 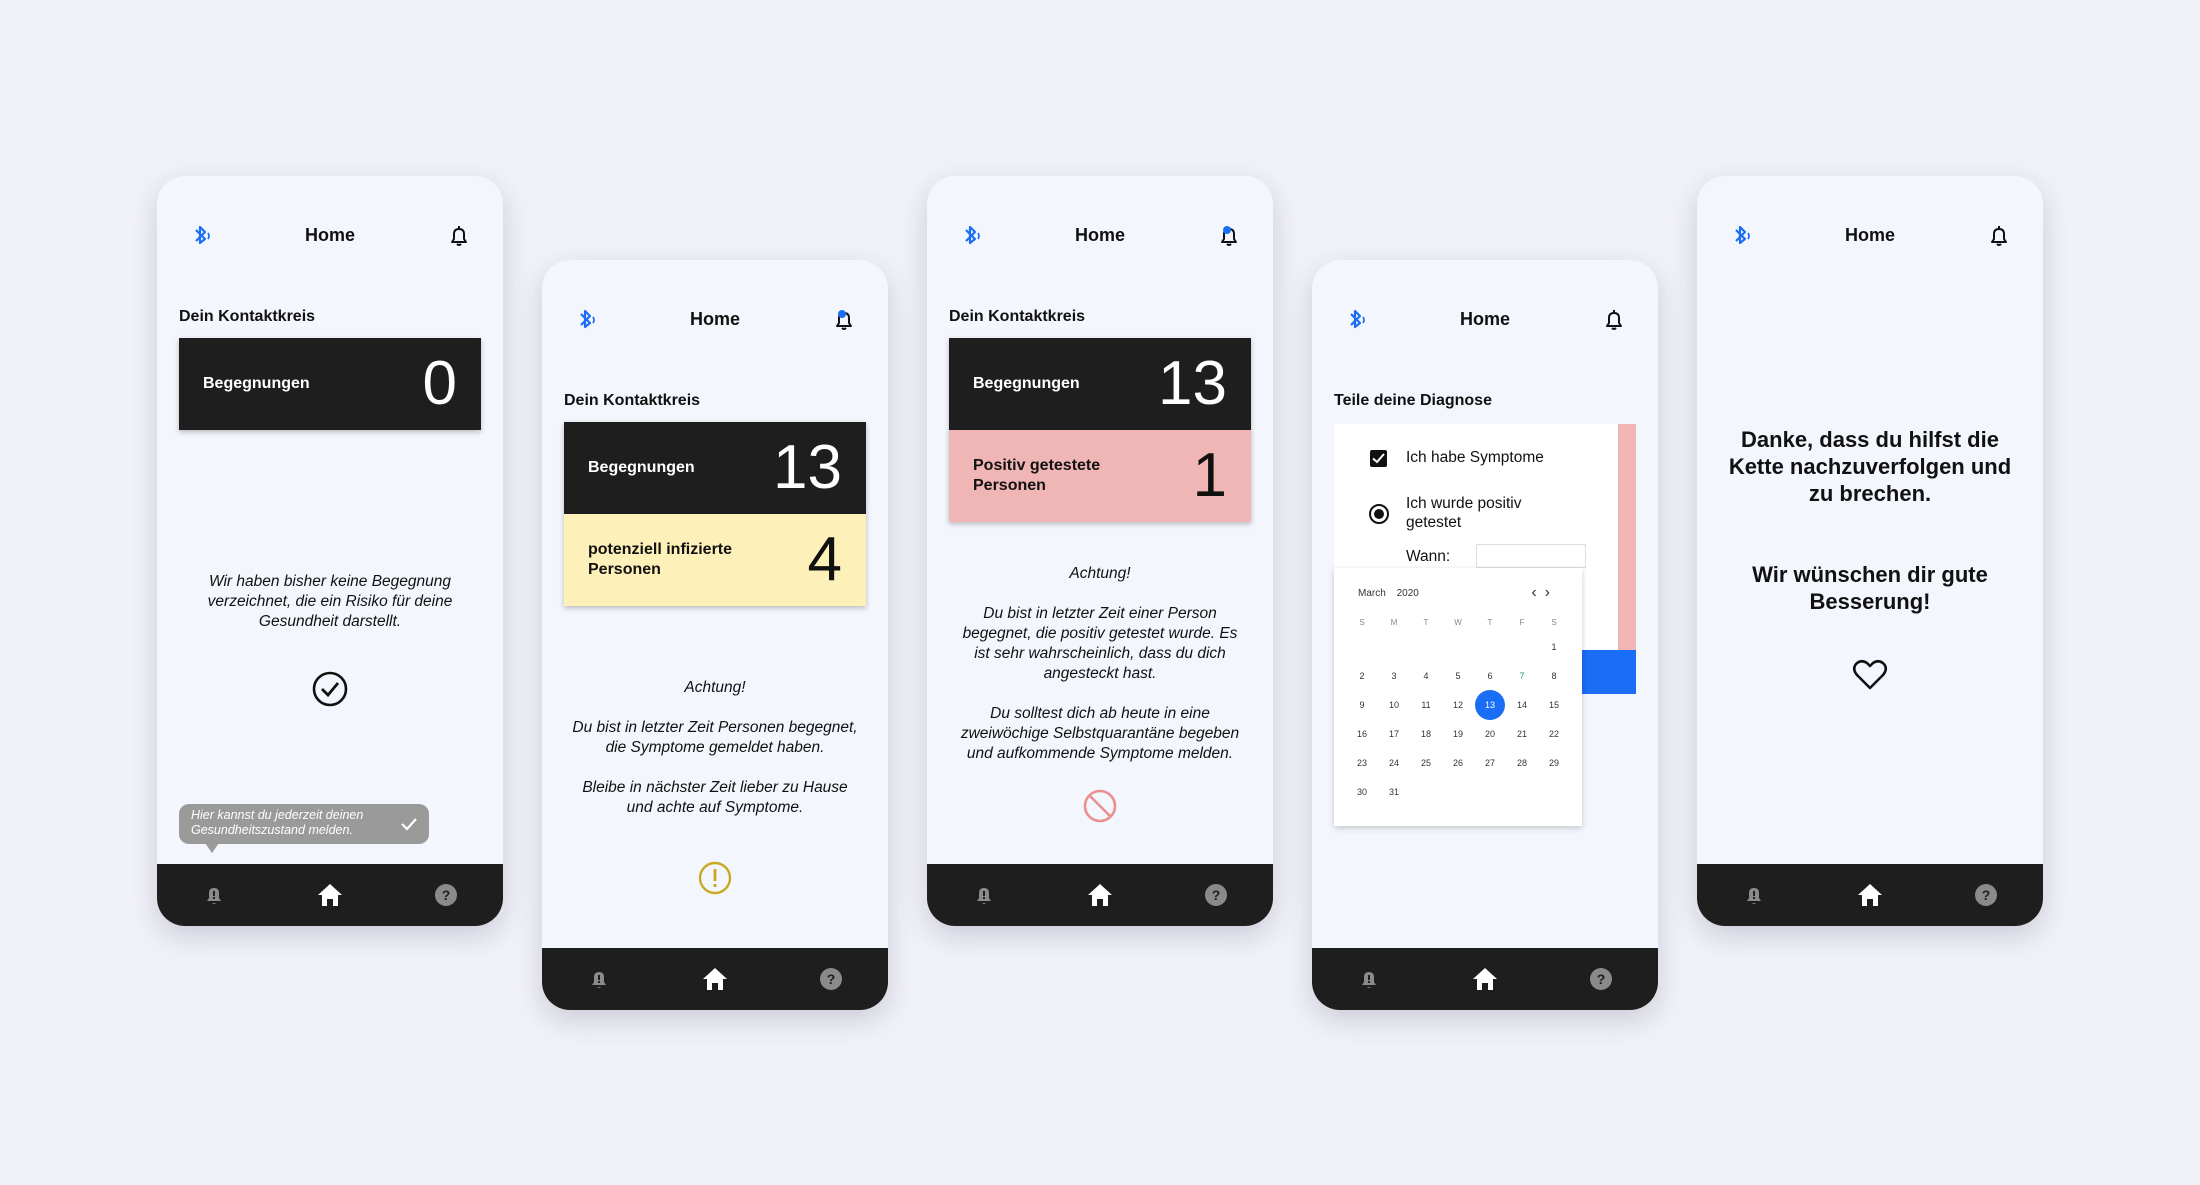 I want to click on calendar-day: 5, so click(x=1458, y=676).